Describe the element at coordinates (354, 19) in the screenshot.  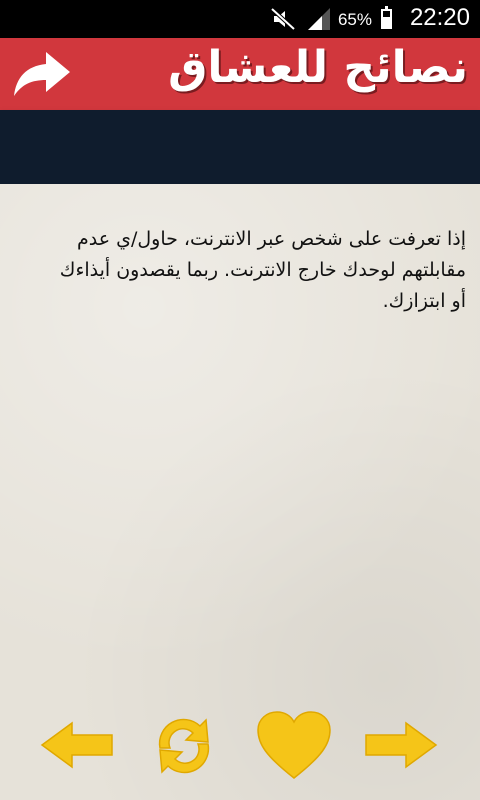
I see `battery-percent: 65%` at that location.